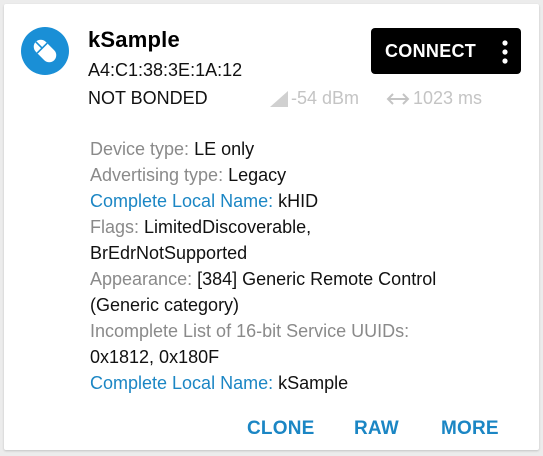 Image resolution: width=543 pixels, height=456 pixels. Describe the element at coordinates (376, 429) in the screenshot. I see `raw-button: RAW` at that location.